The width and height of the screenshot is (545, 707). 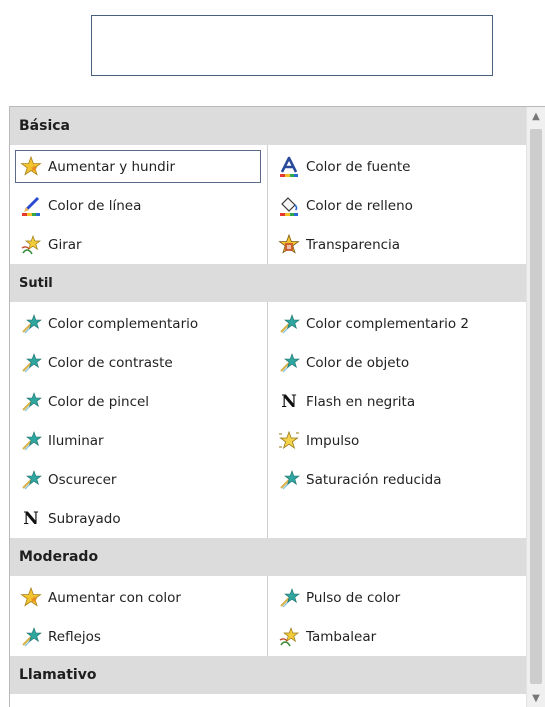 I want to click on effect-item: Aumentar con color, so click(x=138, y=597).